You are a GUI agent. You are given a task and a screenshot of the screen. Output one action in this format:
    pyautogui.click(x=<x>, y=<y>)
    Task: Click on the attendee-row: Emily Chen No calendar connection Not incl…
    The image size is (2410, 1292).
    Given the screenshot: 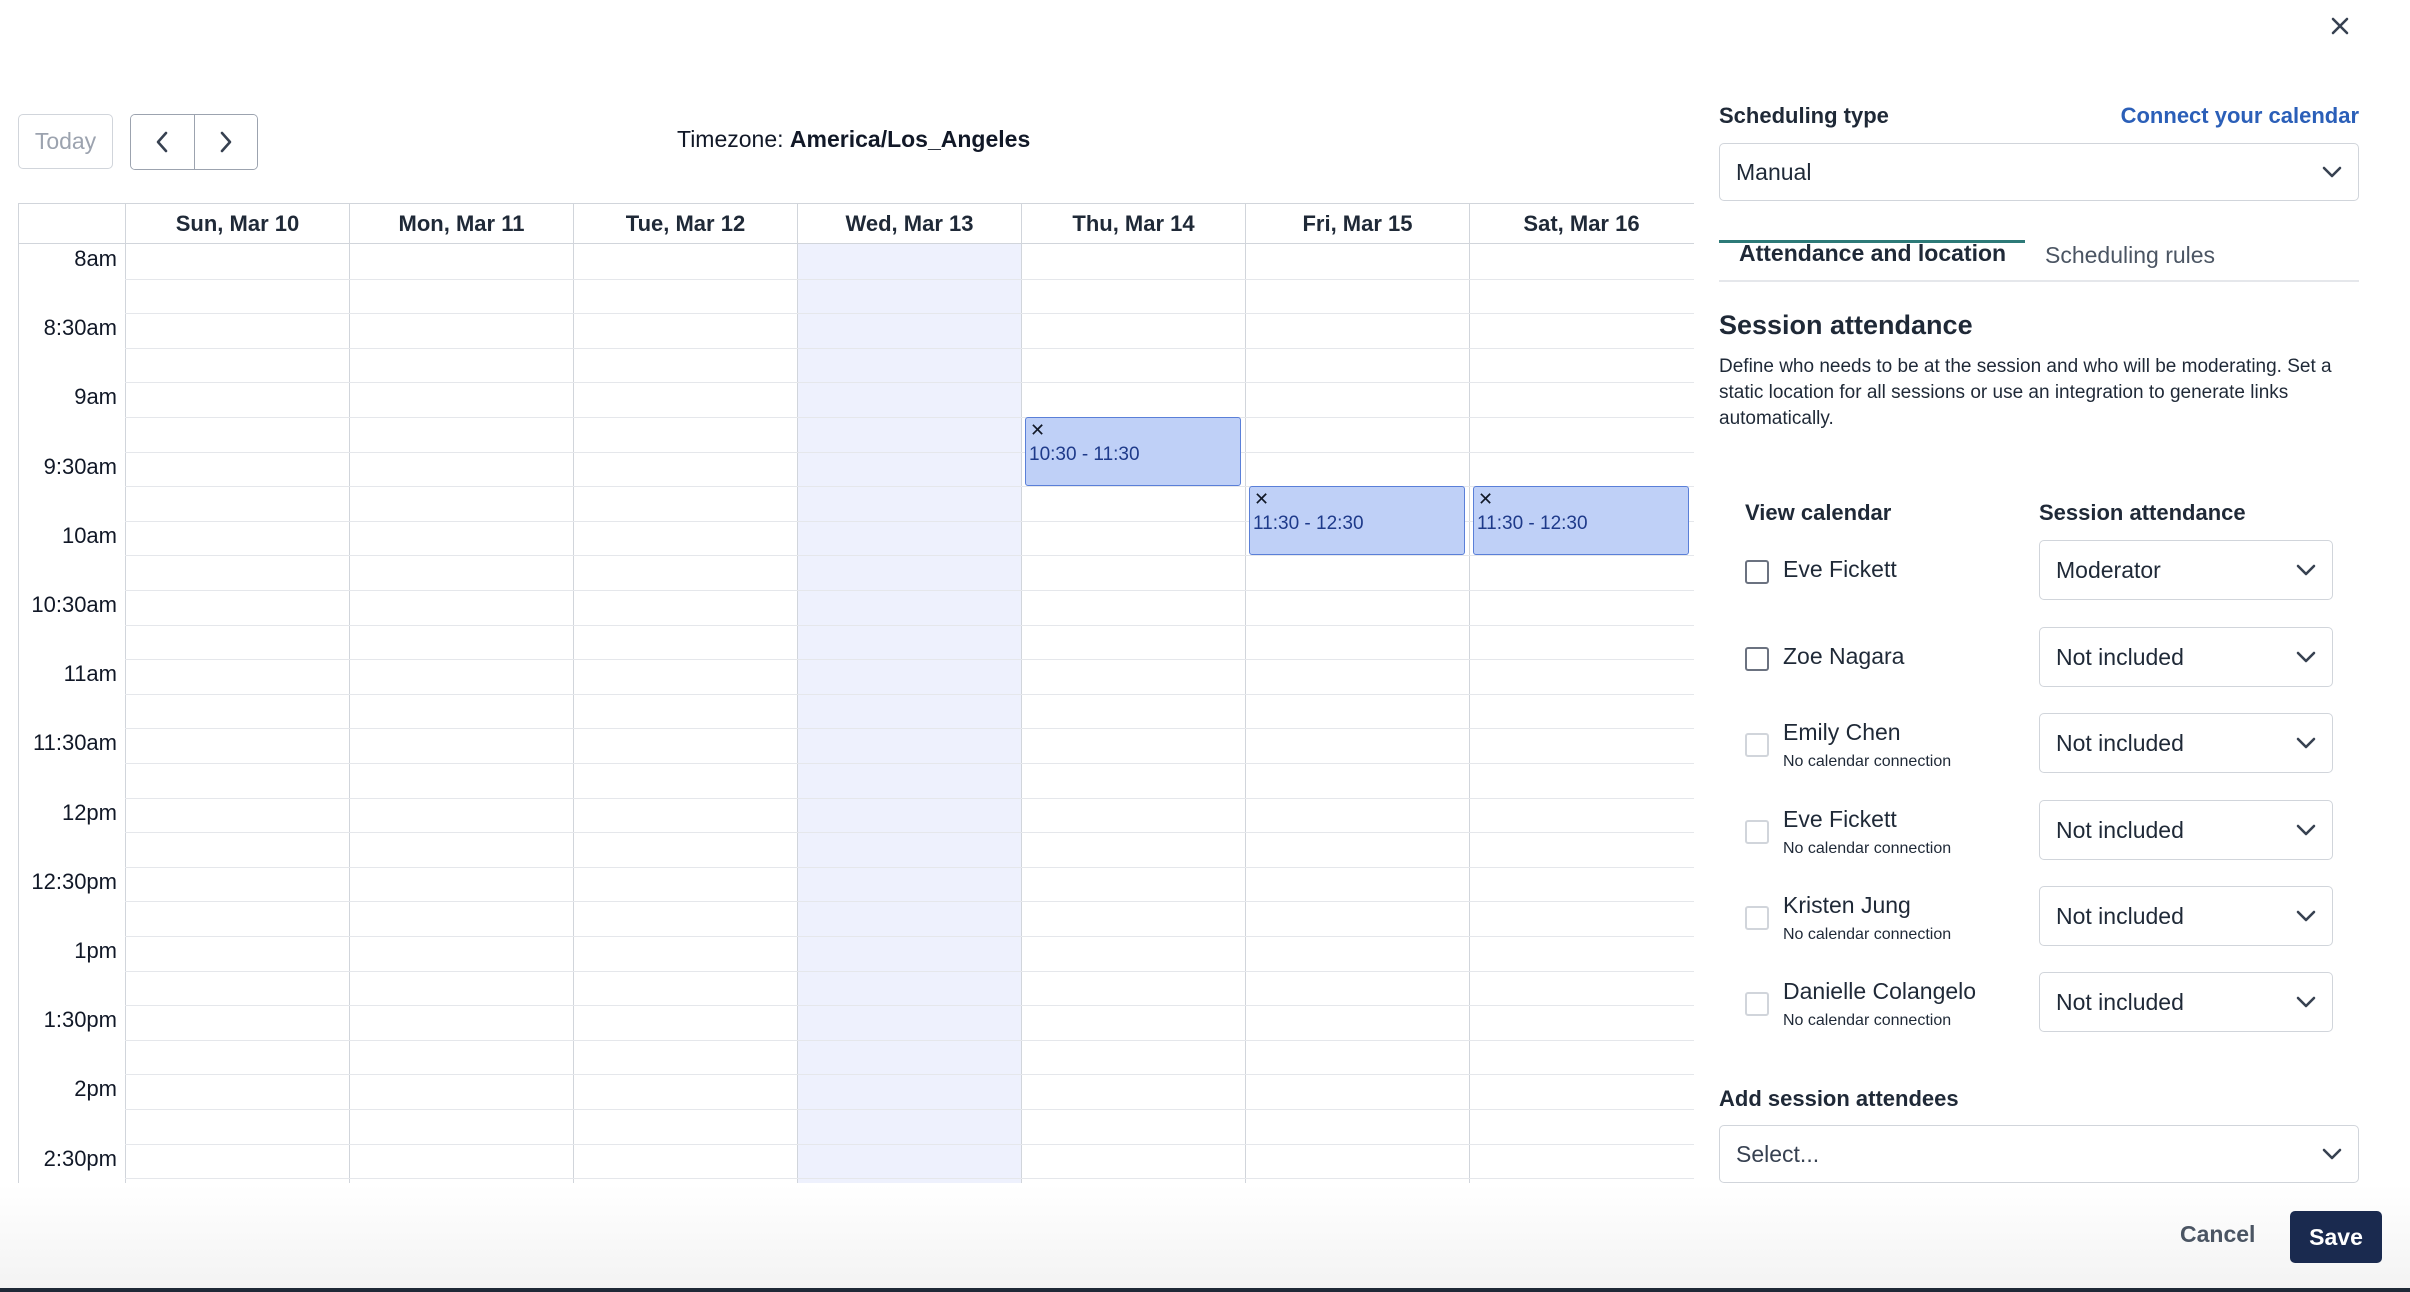 What is the action you would take?
    pyautogui.click(x=2039, y=744)
    